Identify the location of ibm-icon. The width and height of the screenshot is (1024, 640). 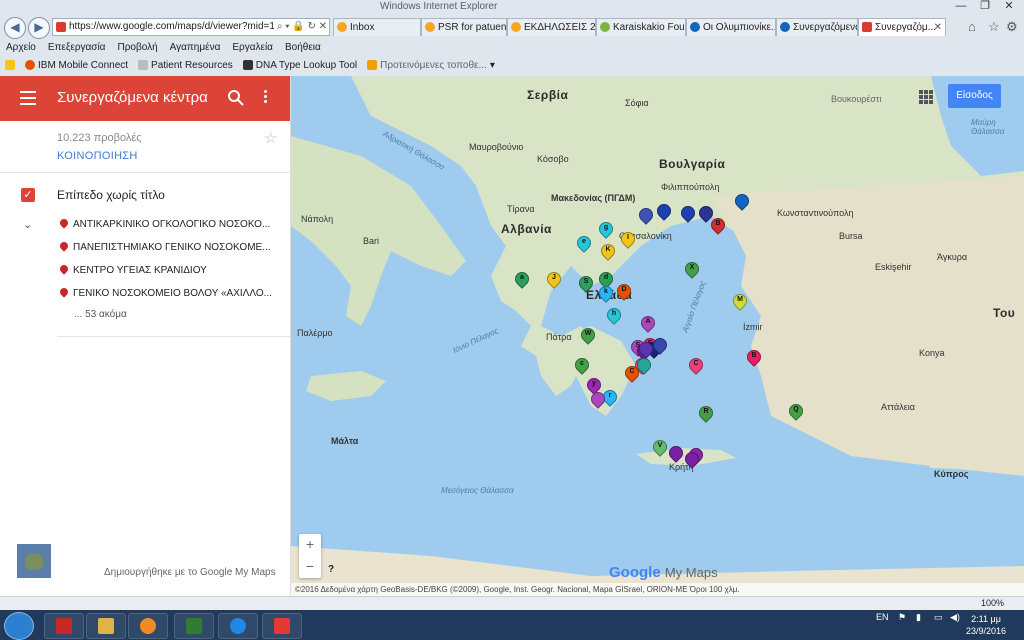
(30, 65).